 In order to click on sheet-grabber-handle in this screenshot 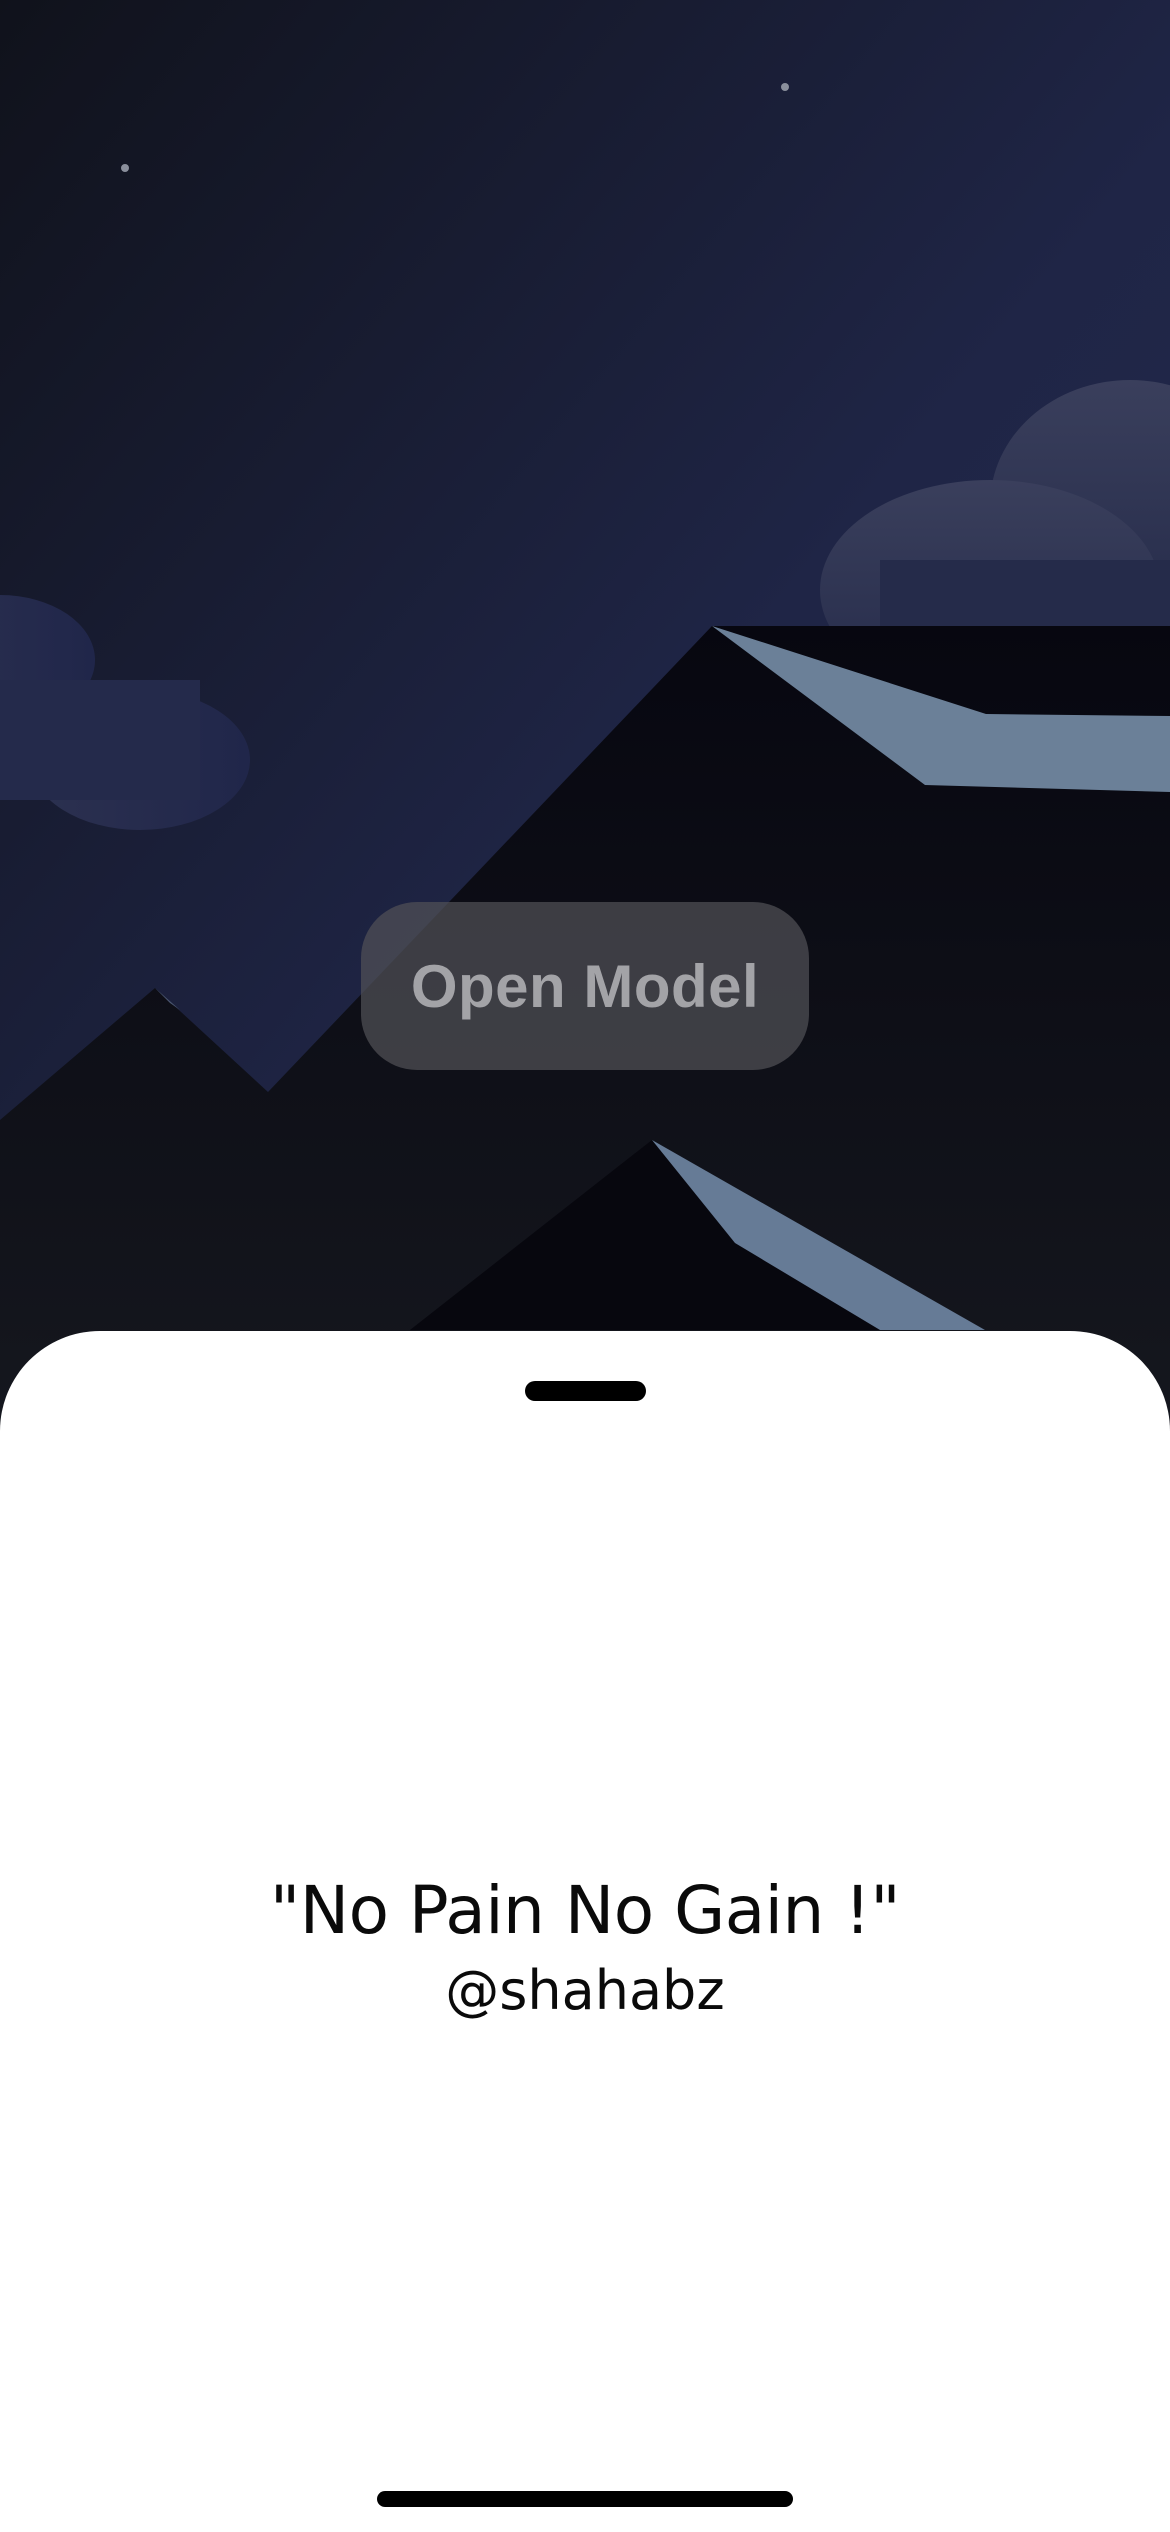, I will do `click(585, 1391)`.